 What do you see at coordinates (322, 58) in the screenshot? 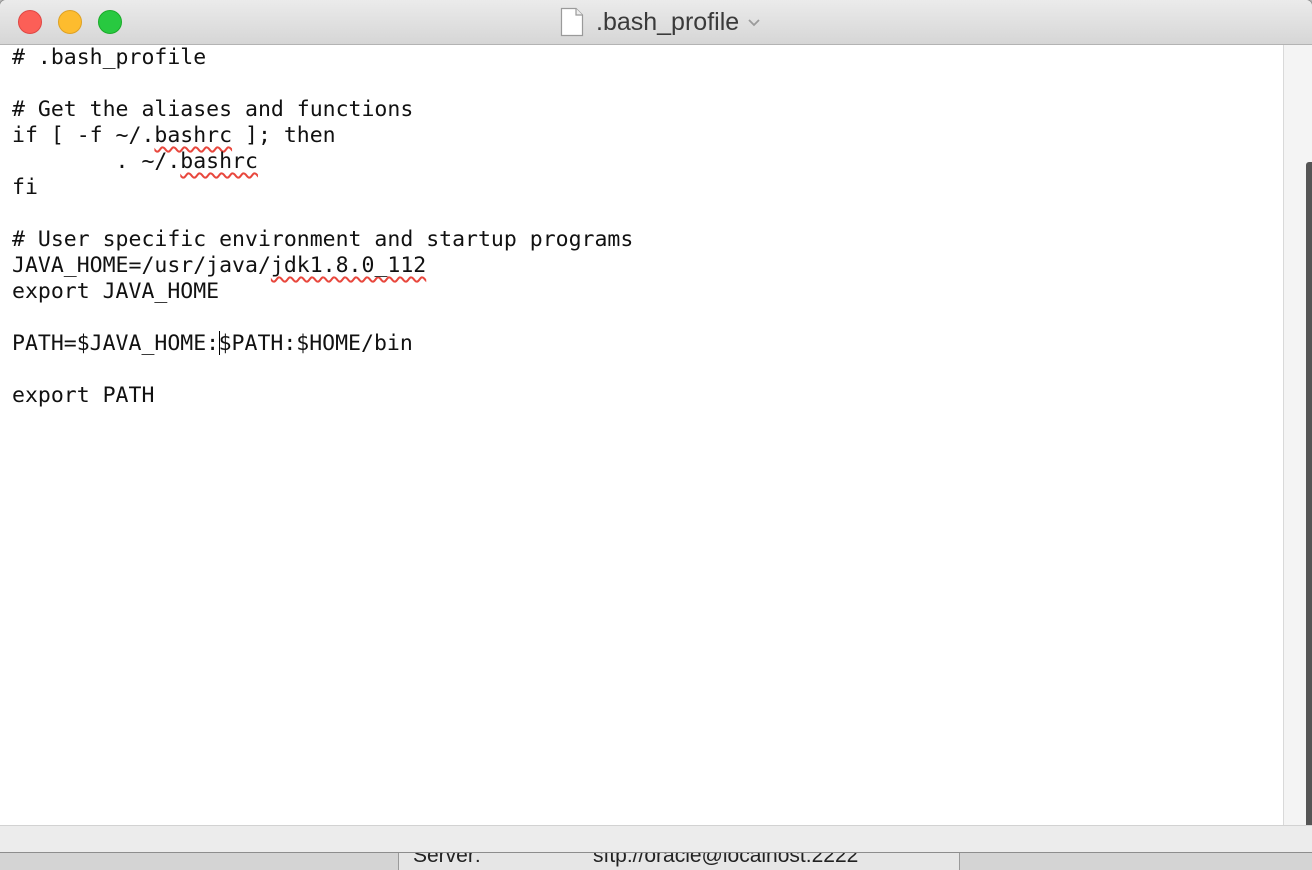
I see `code-line: # .bash_profile` at bounding box center [322, 58].